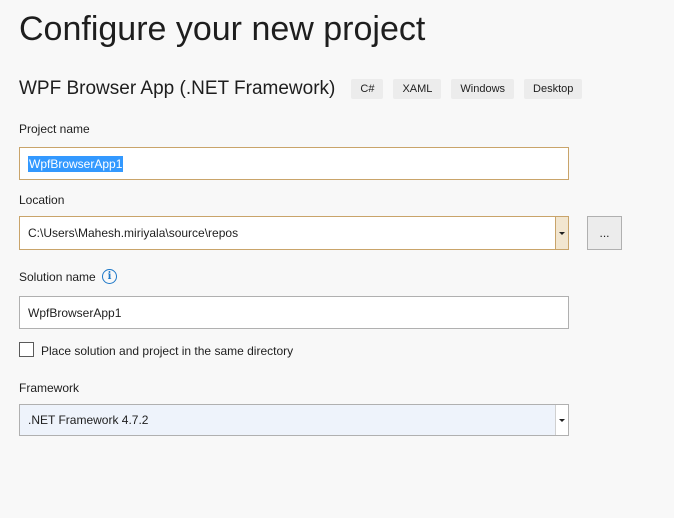 The image size is (674, 518). I want to click on project-name-input: WpfBrowserApp1, so click(294, 163).